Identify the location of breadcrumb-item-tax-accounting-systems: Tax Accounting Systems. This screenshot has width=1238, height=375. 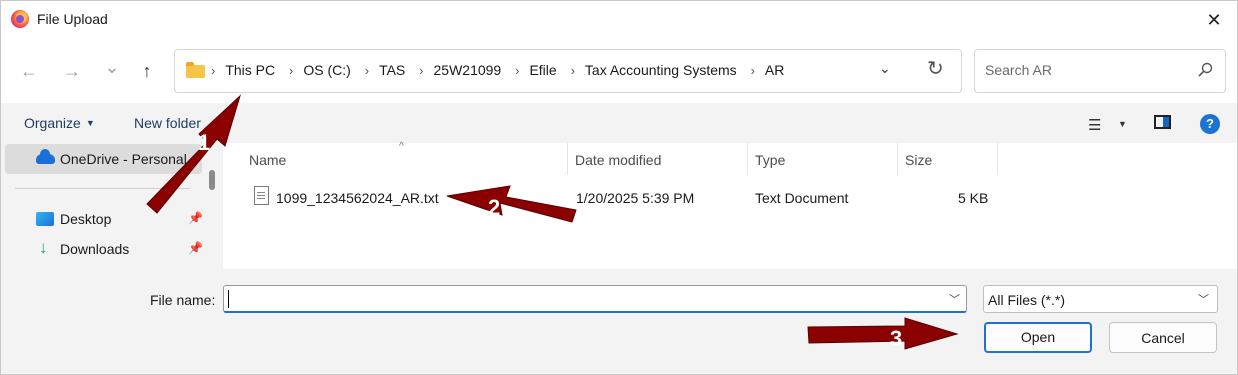
(661, 70).